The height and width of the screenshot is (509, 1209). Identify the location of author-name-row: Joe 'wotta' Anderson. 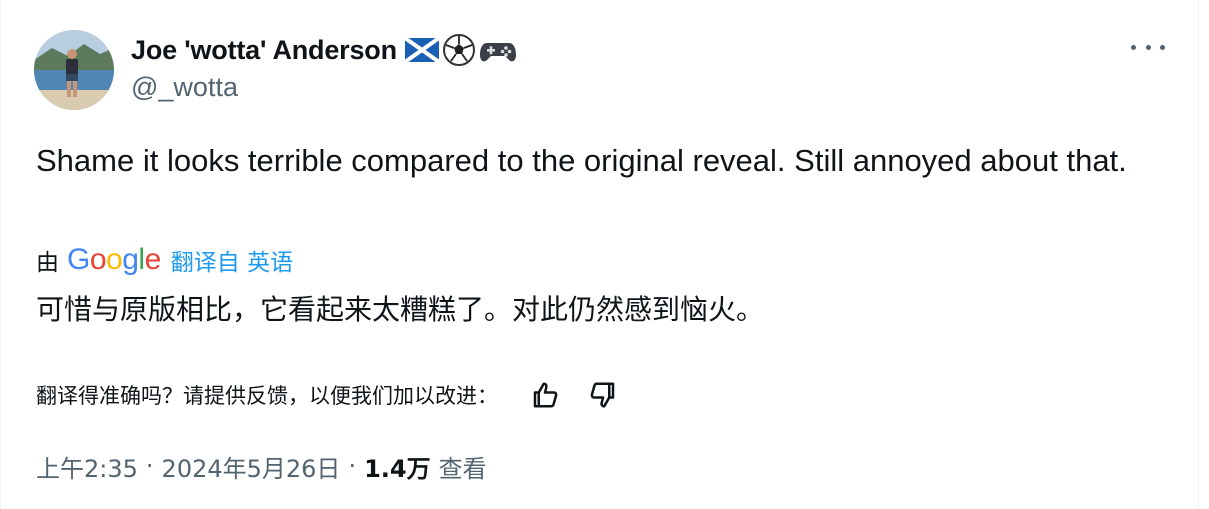
(324, 50).